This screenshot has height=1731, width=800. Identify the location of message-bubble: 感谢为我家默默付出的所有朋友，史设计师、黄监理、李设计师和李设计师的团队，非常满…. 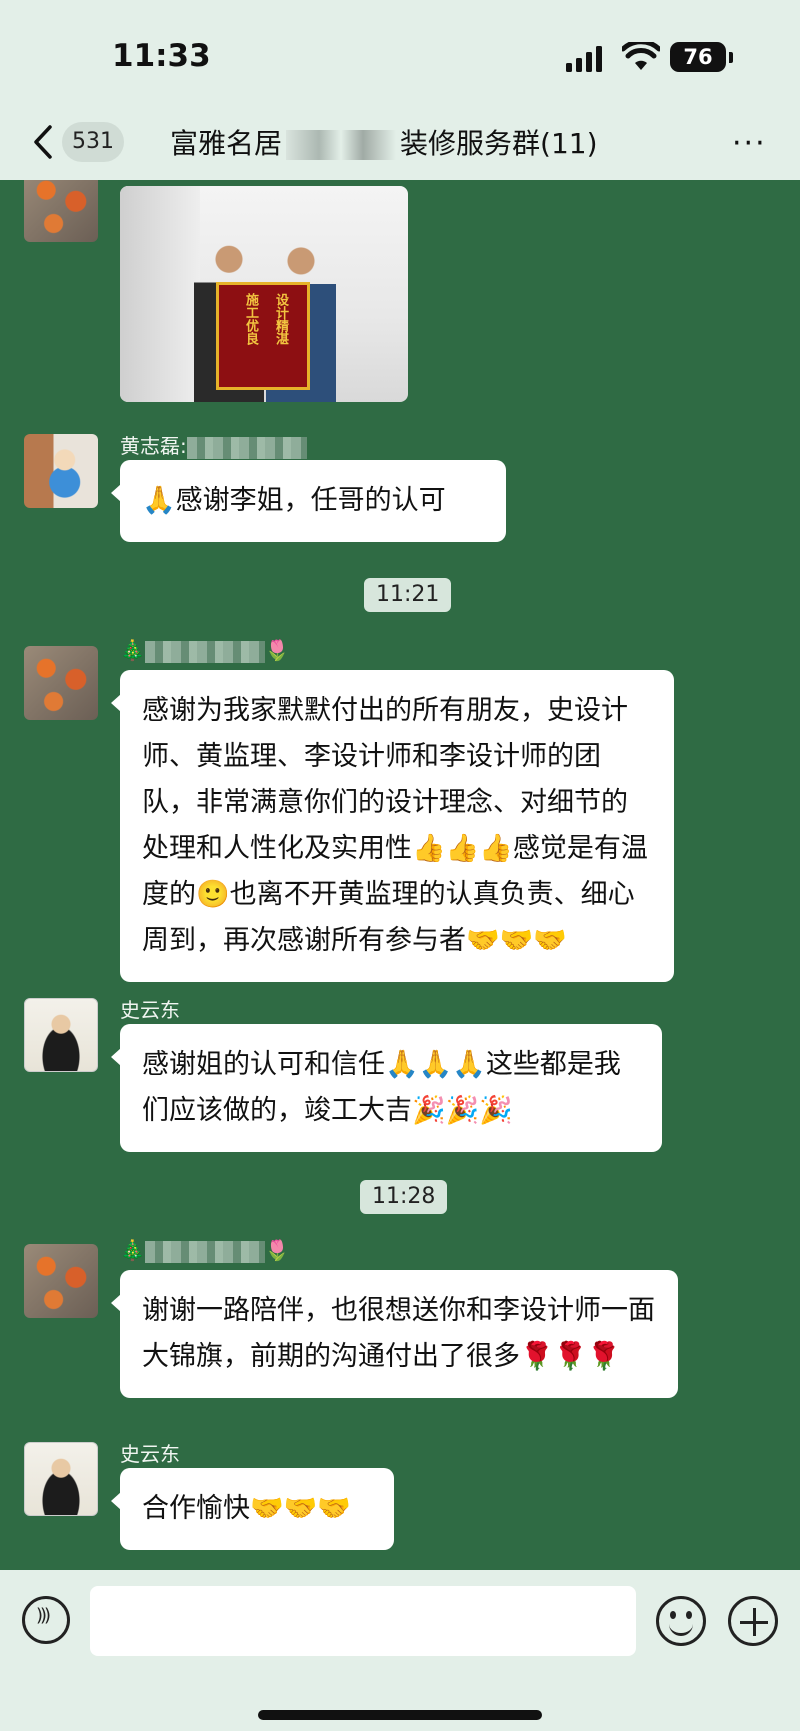
(392, 826).